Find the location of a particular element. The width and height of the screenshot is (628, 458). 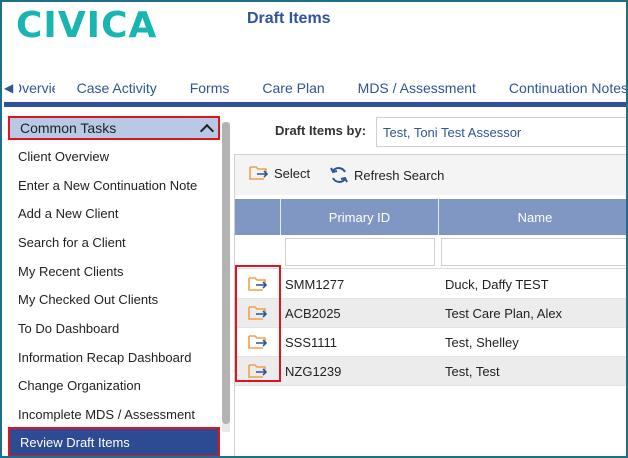

row-name: Test, Shelley is located at coordinates (482, 342).